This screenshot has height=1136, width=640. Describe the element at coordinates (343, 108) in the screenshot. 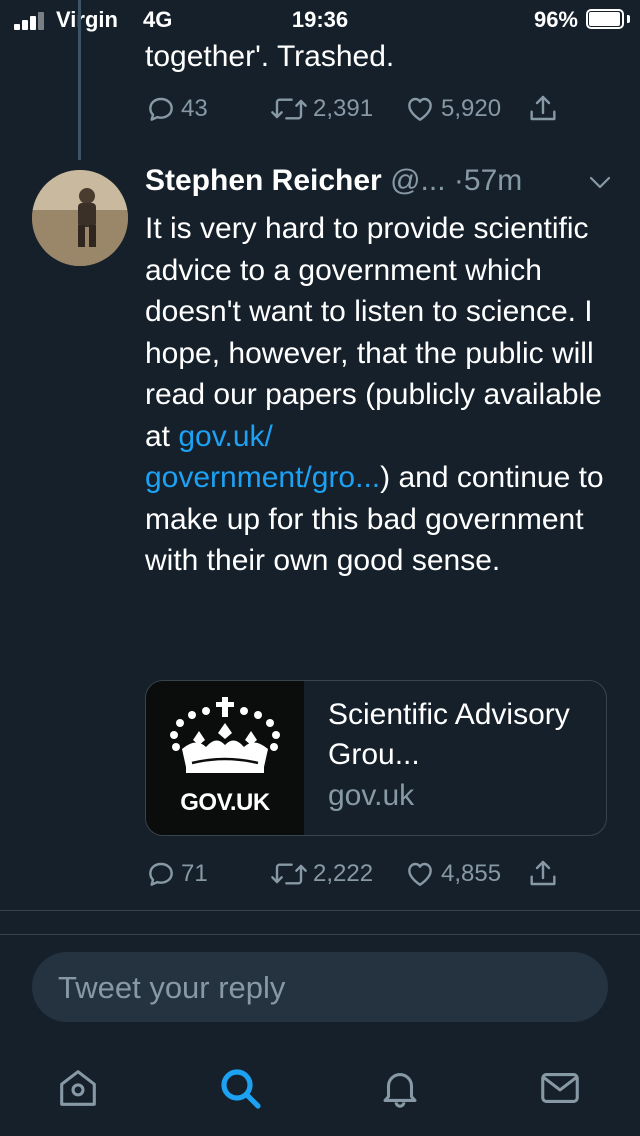

I see `retweet-count: 2,391` at that location.